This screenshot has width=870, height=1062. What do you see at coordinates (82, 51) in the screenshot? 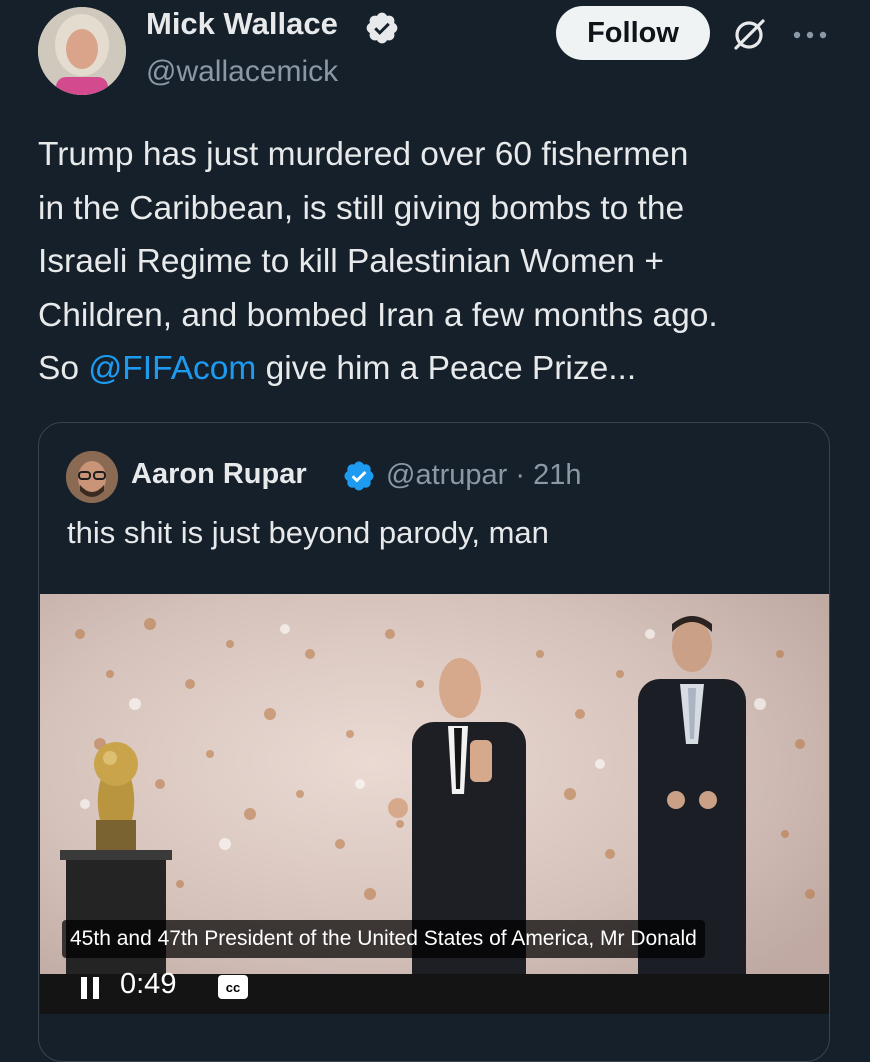
I see `author-avatar` at bounding box center [82, 51].